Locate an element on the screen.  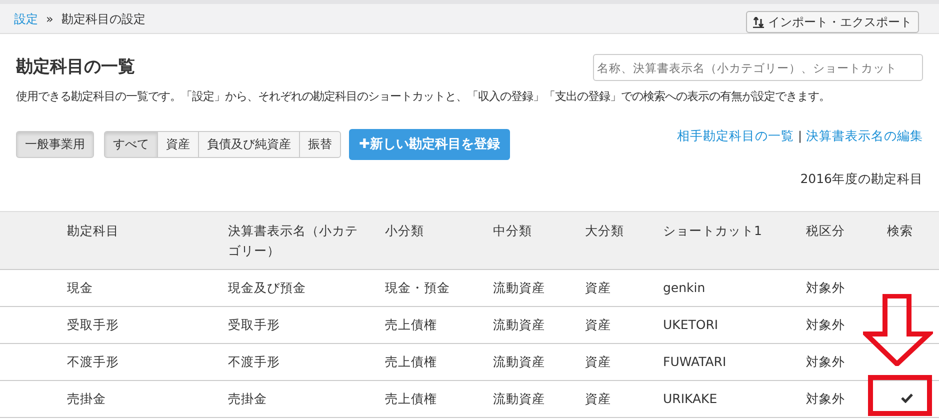
industry-button: 一般事業用 is located at coordinates (55, 144).